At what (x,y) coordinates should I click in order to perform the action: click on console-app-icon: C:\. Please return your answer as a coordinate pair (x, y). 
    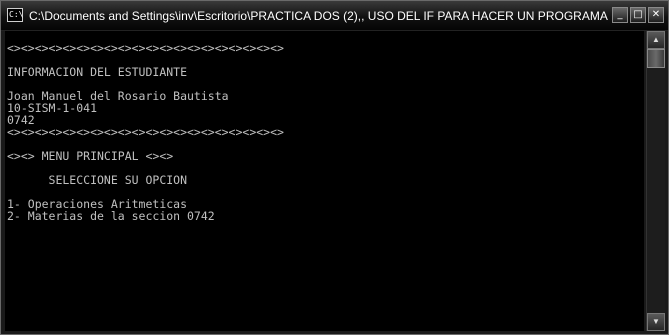
    Looking at the image, I should click on (15, 15).